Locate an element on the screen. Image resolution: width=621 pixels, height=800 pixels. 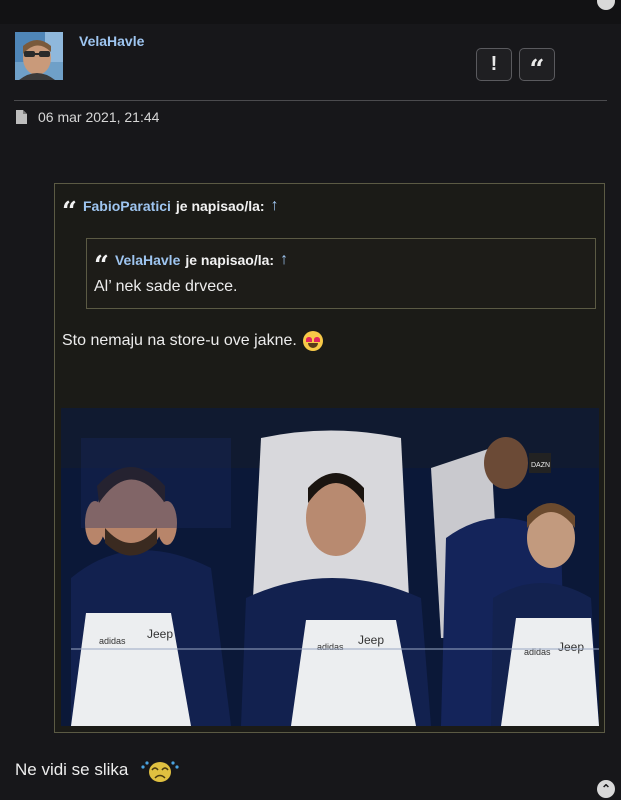
quote-author-link: FabioParatici is located at coordinates (127, 206).